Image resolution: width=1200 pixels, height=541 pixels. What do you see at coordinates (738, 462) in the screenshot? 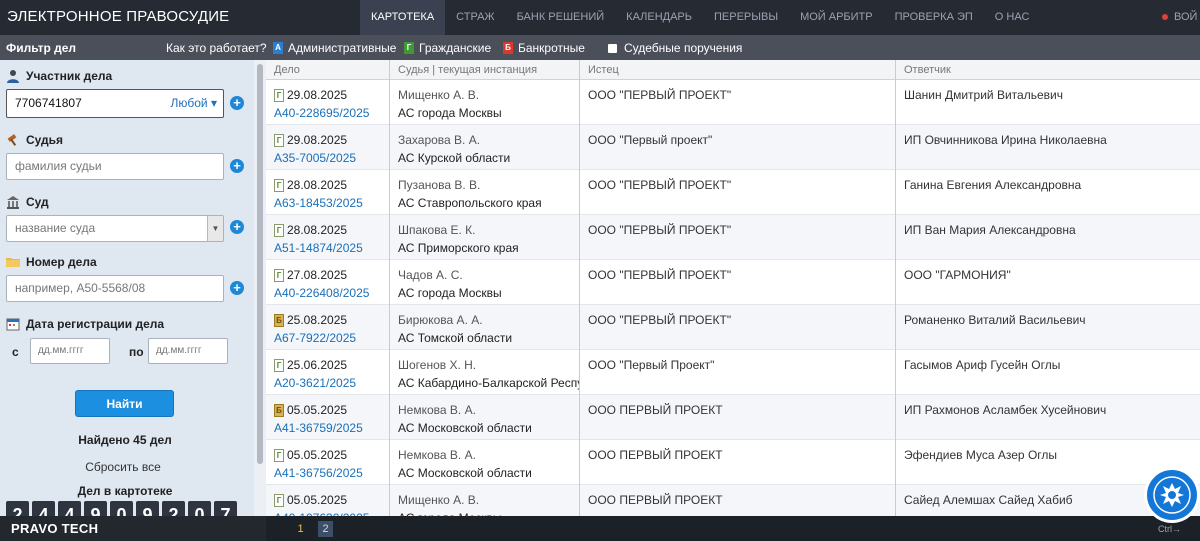
I see `plaintiff-cell: ООО ПЕРВЫЙ ПРОЕКТ` at bounding box center [738, 462].